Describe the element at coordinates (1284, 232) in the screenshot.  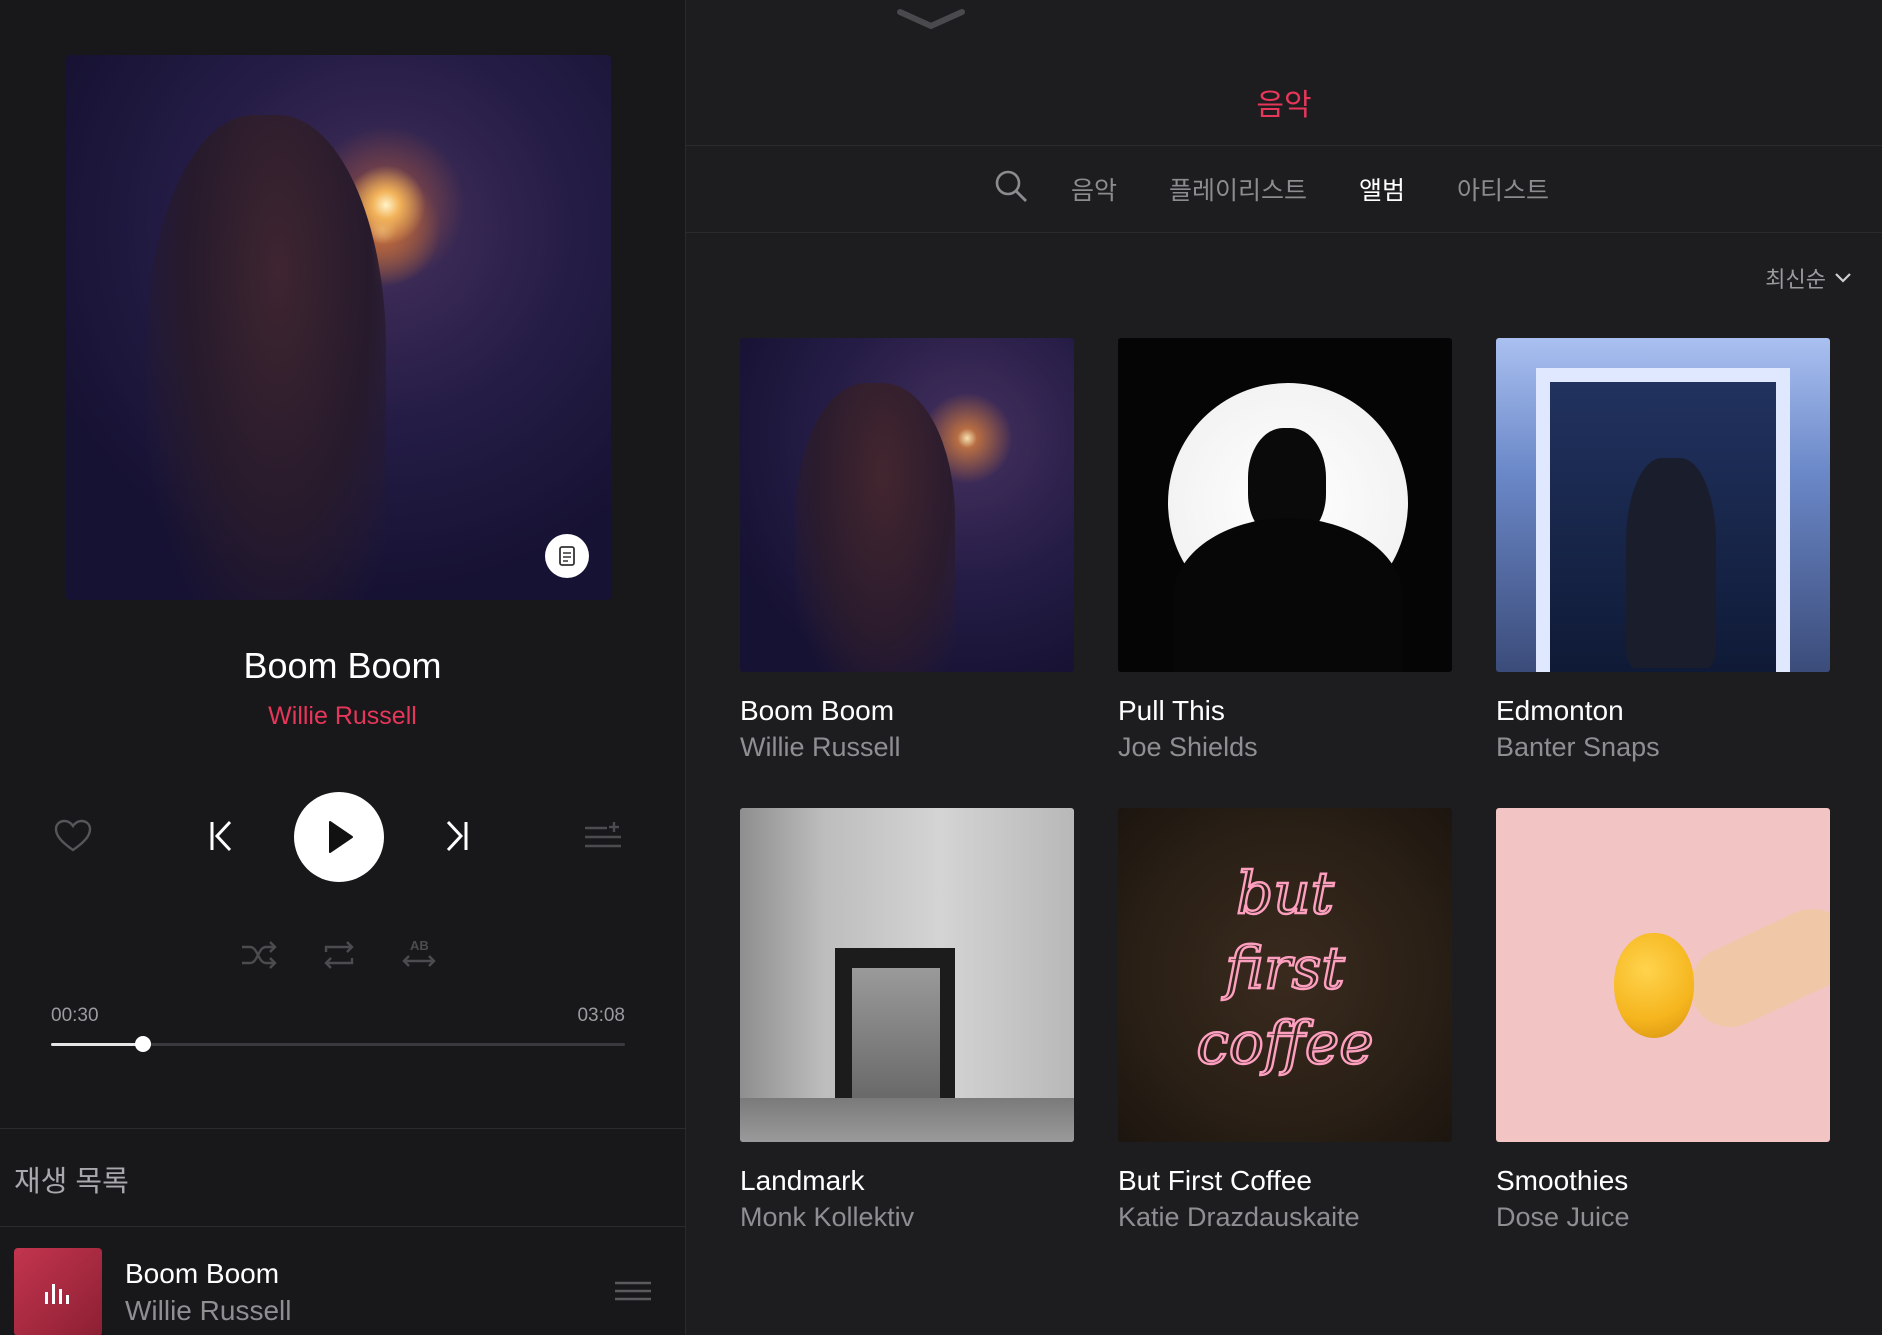
I see `tabs-divider` at that location.